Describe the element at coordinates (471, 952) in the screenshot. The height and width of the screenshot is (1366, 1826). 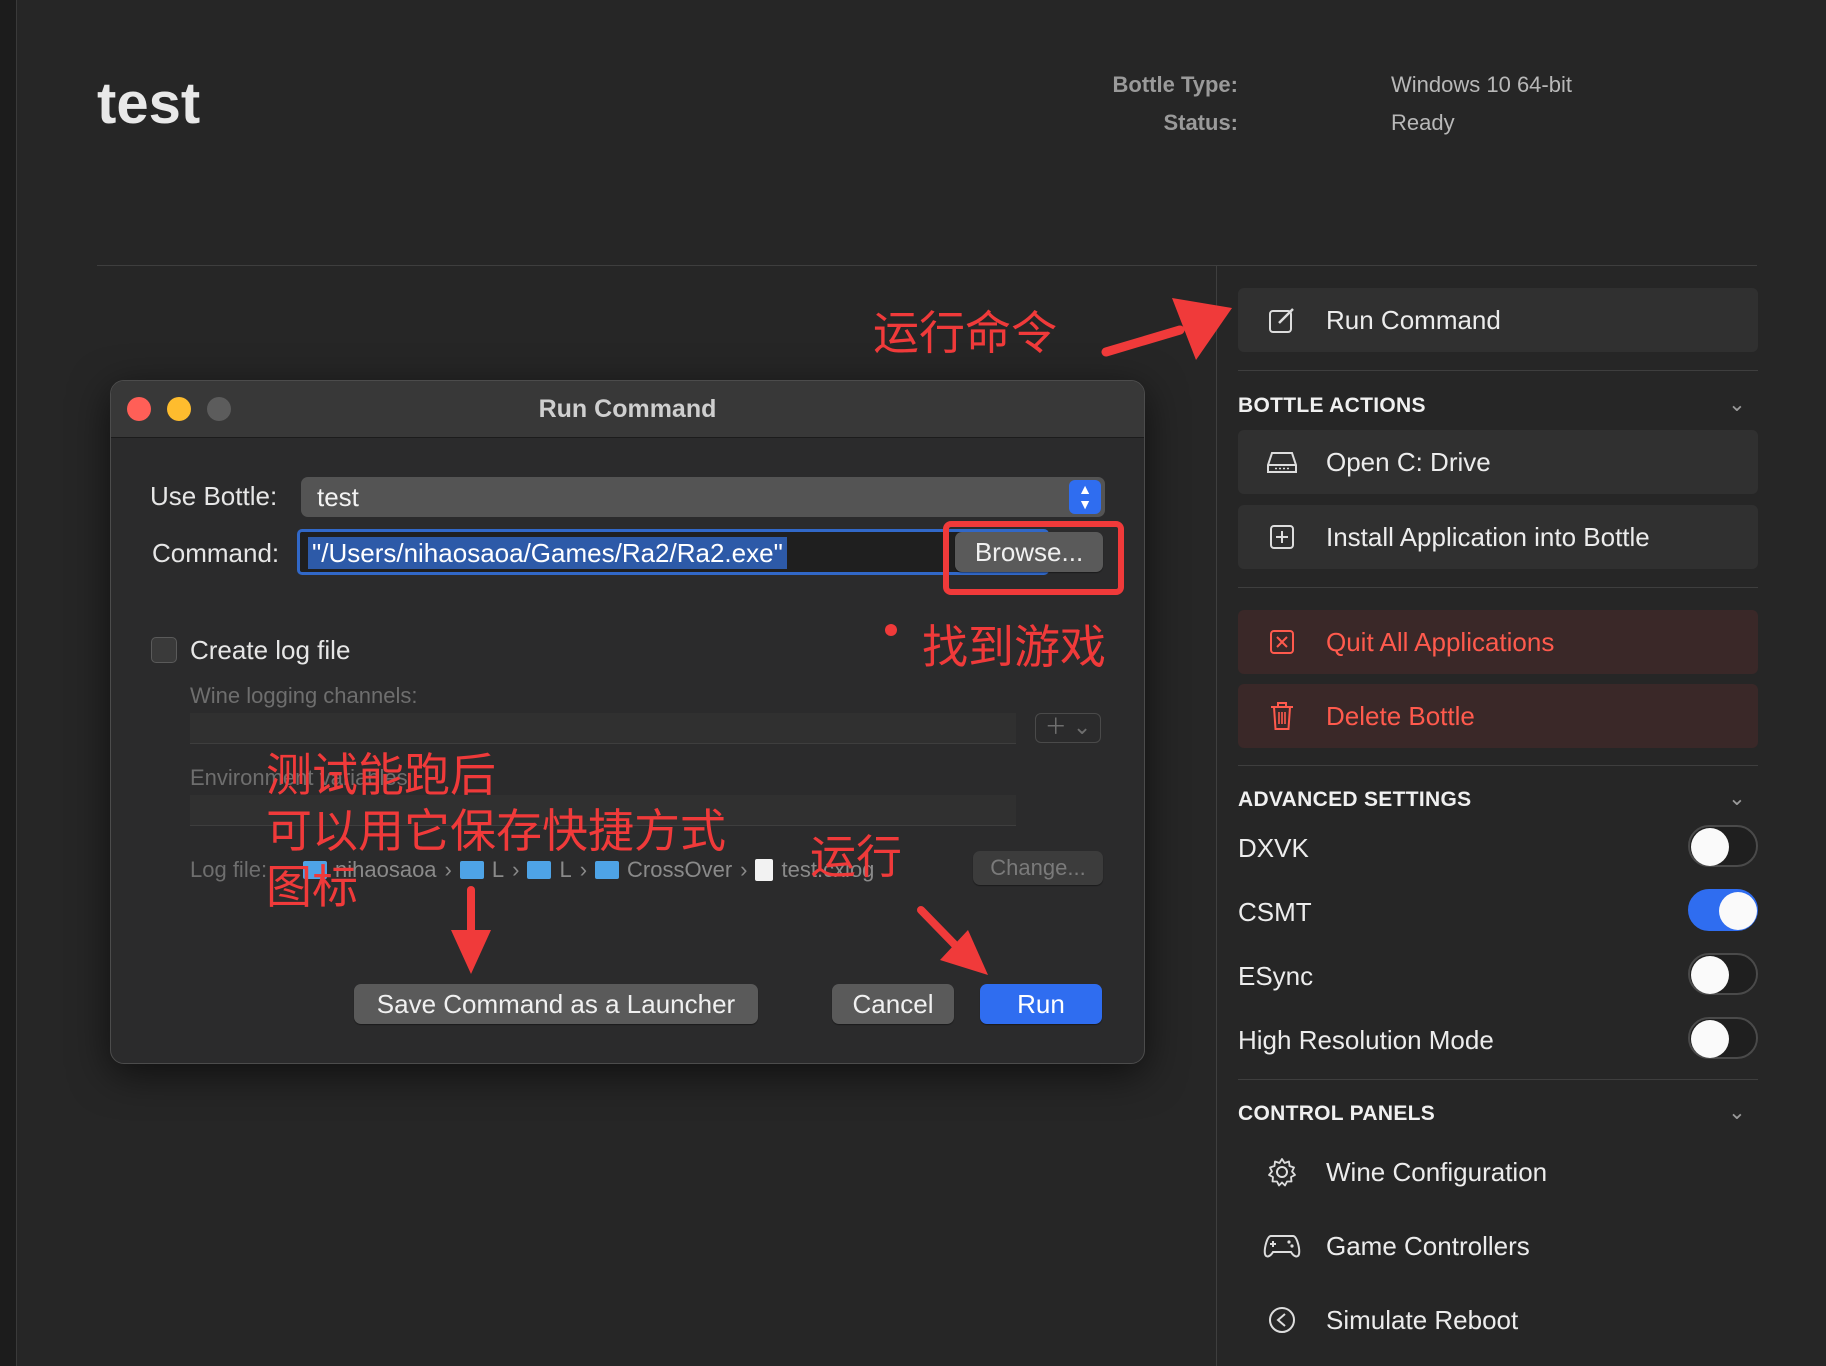
I see `arrow-head` at that location.